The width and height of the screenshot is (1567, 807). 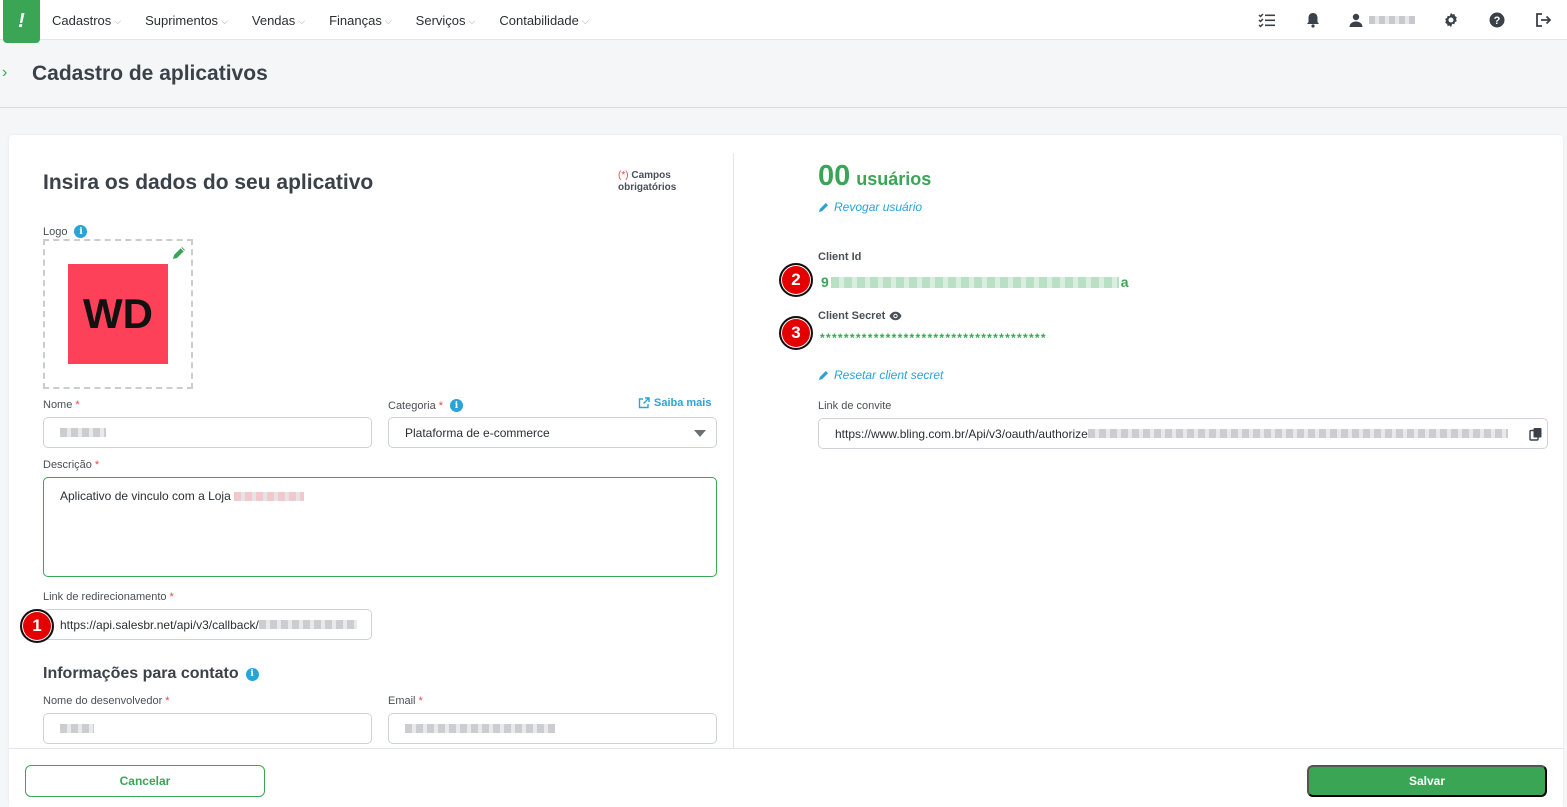 I want to click on app-logo: !, so click(x=21, y=21).